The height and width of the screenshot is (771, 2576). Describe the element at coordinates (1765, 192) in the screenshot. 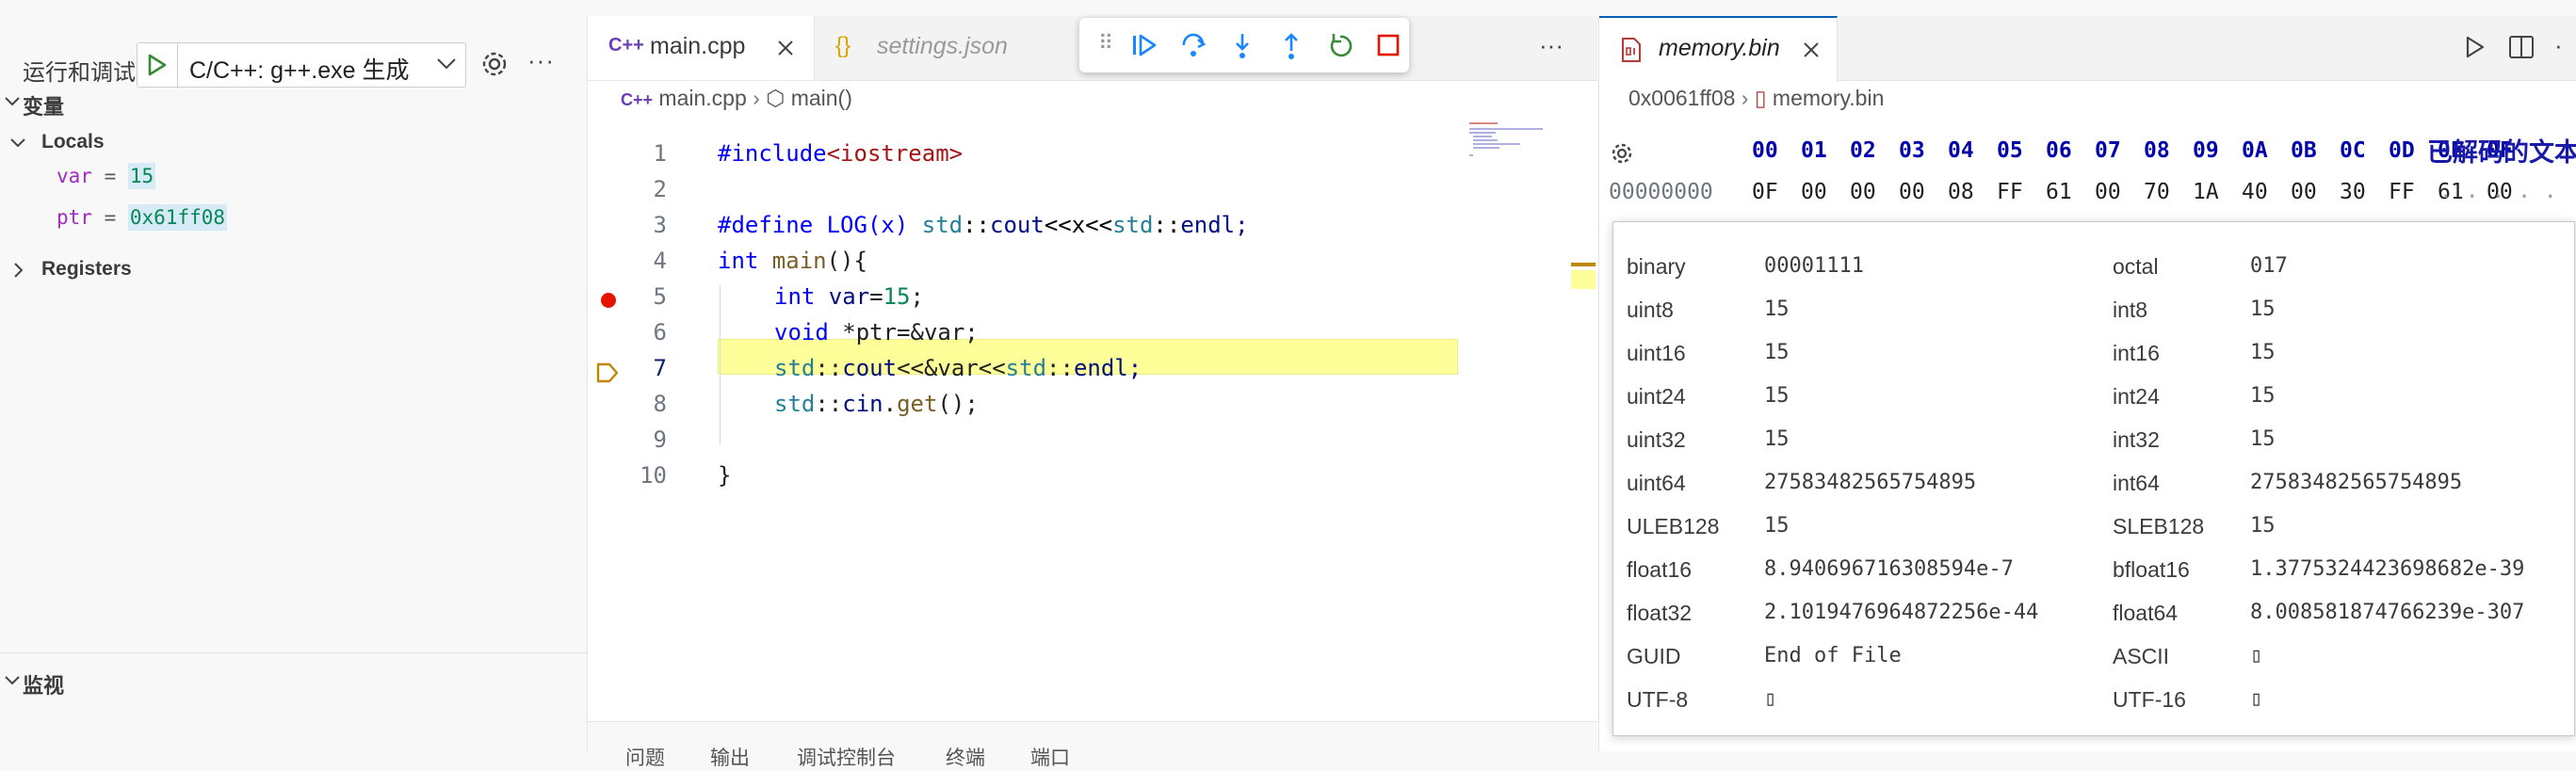

I see `hex-byte: 0F` at that location.